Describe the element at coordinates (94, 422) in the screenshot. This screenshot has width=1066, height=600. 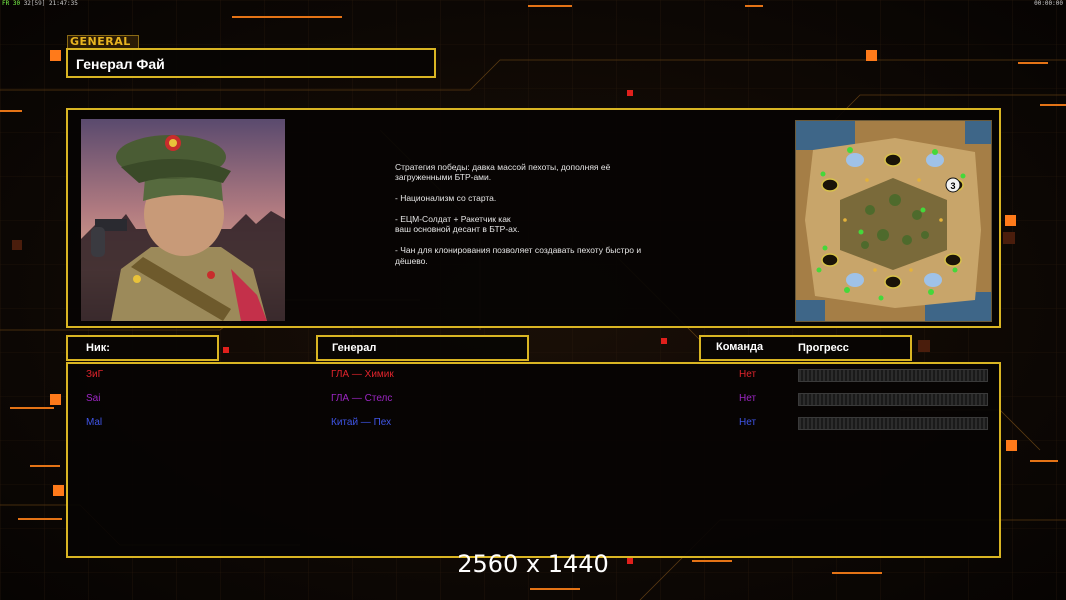
I see `player-nick: Mal` at that location.